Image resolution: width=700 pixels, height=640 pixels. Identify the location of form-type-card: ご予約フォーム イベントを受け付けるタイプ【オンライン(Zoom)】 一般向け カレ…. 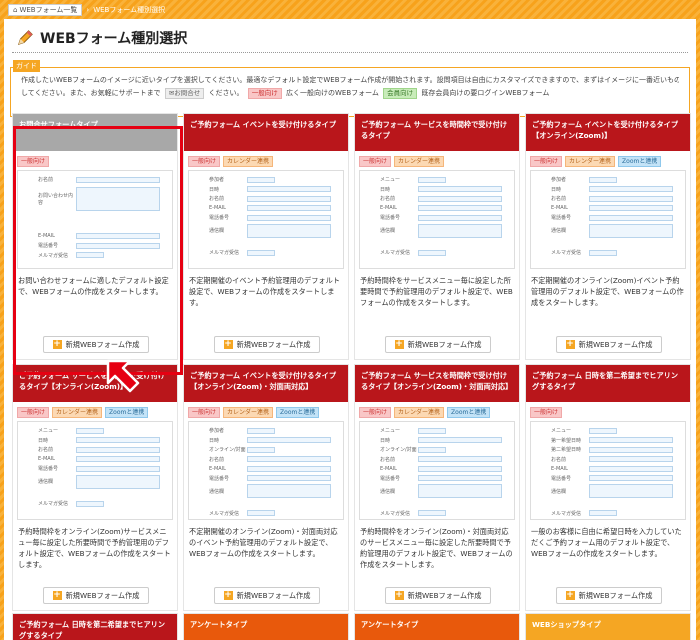
(608, 236).